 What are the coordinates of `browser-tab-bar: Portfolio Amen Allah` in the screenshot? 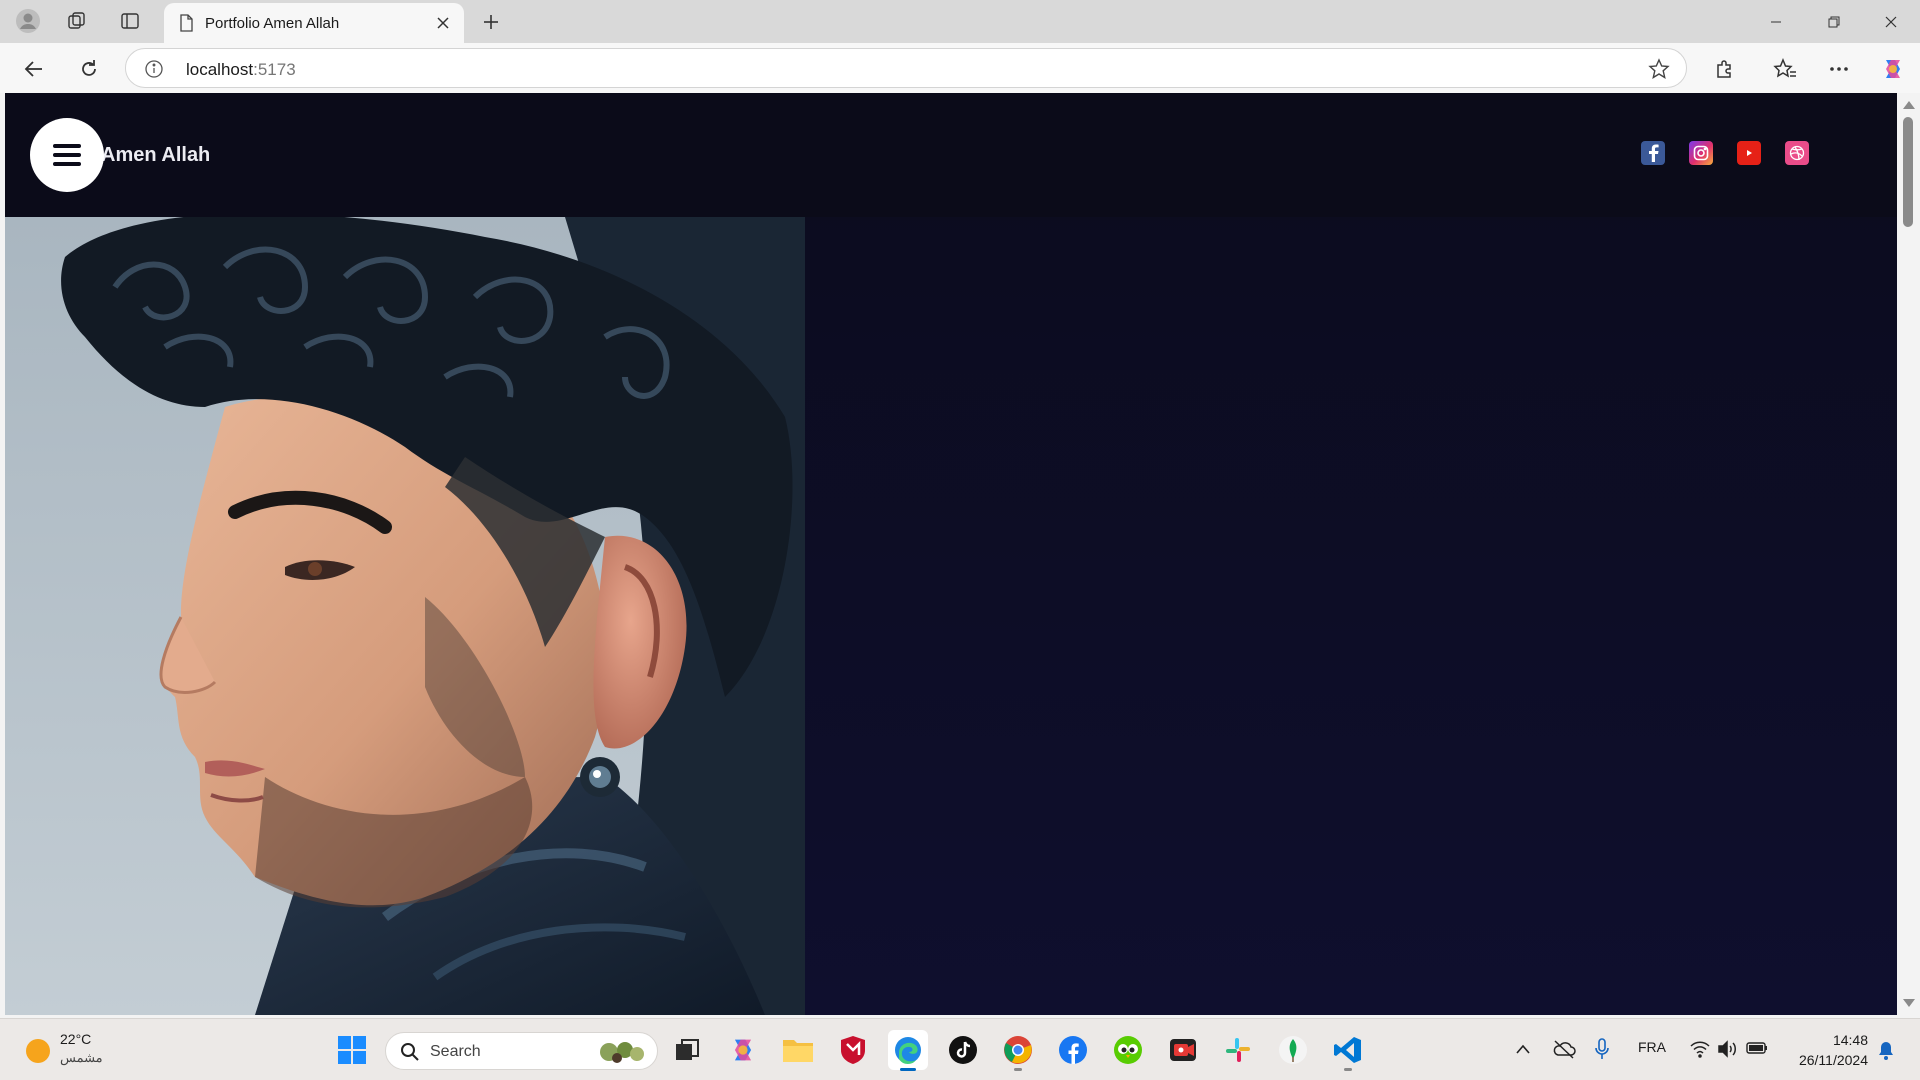 It's located at (960, 21).